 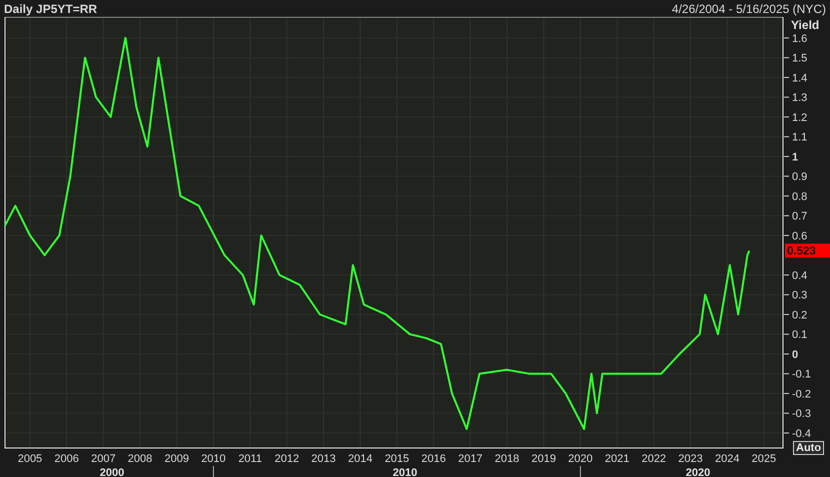 I want to click on y-tick-label: 0.7, so click(x=800, y=216).